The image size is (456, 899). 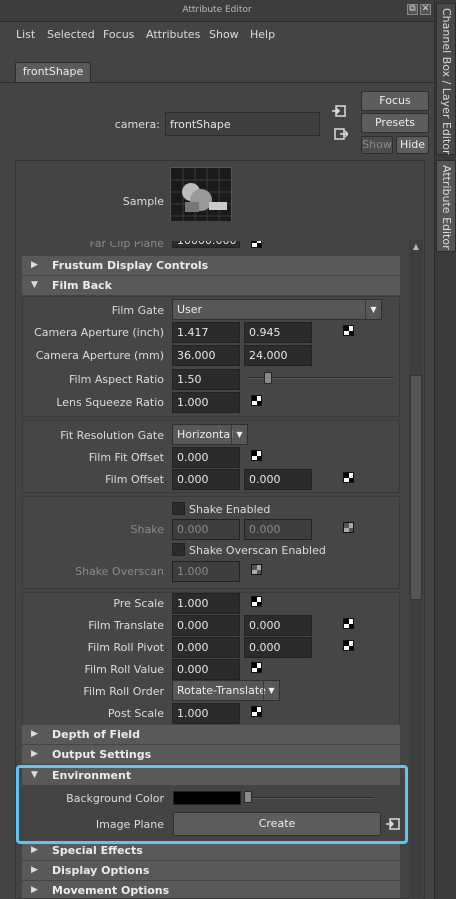 What do you see at coordinates (201, 198) in the screenshot?
I see `sample-swatch-image` at bounding box center [201, 198].